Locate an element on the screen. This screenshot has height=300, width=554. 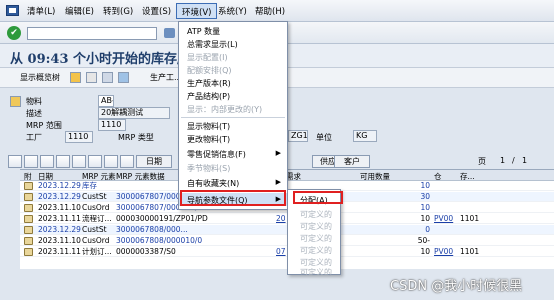
row-element: 库存 is located at coordinates (89, 185).